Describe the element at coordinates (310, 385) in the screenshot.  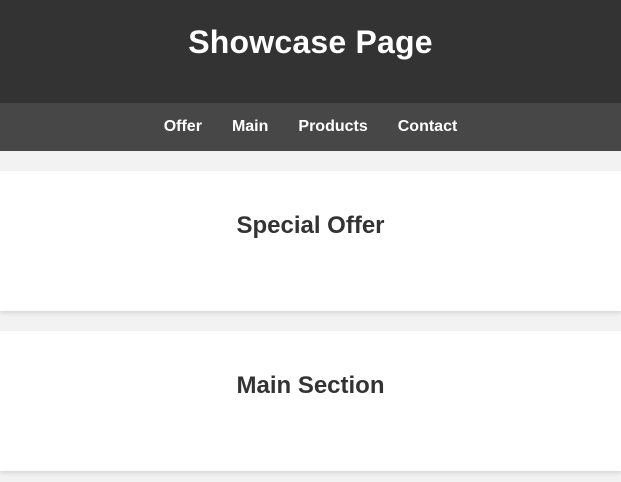
I see `main-section-heading: Main Section` at that location.